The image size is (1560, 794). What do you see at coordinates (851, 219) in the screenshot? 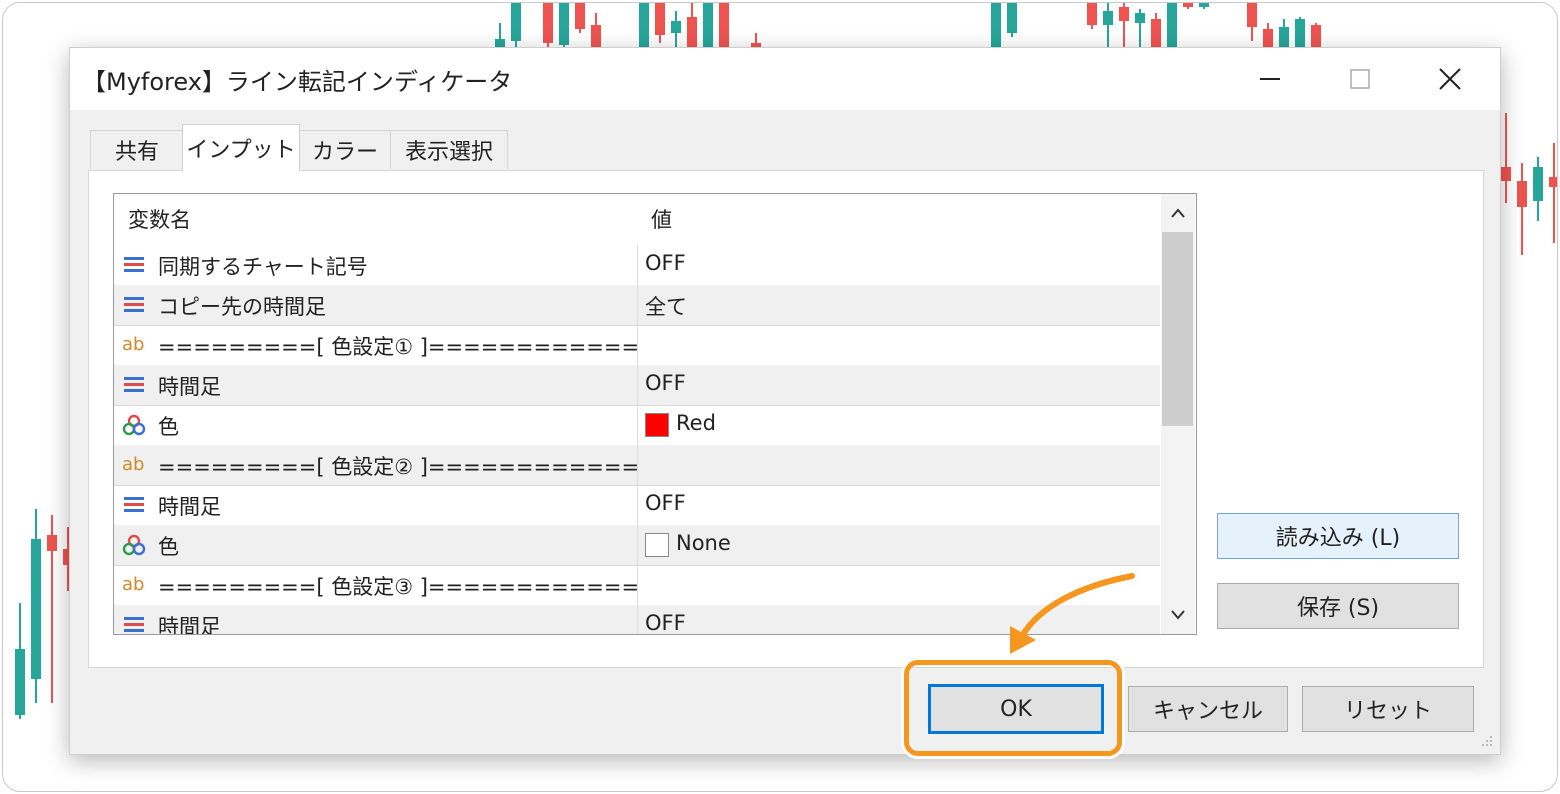
I see `column-header-value: 値` at bounding box center [851, 219].